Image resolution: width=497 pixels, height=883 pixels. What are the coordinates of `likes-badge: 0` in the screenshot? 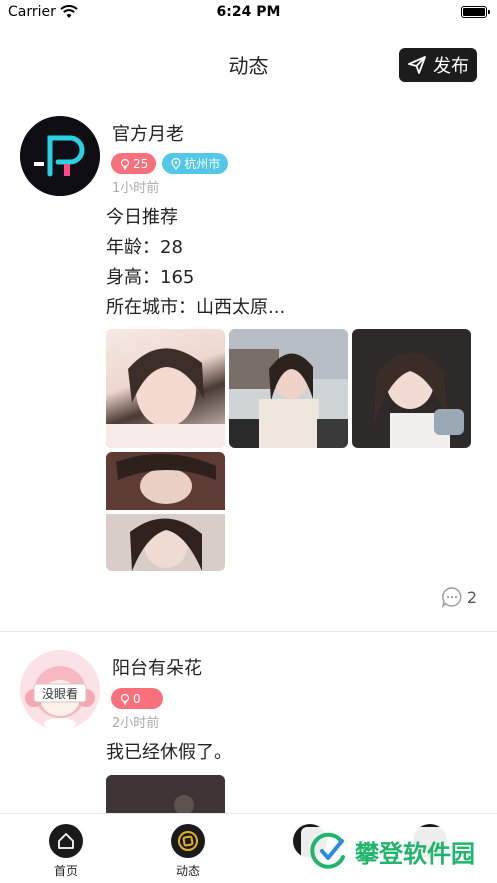 It's located at (137, 698).